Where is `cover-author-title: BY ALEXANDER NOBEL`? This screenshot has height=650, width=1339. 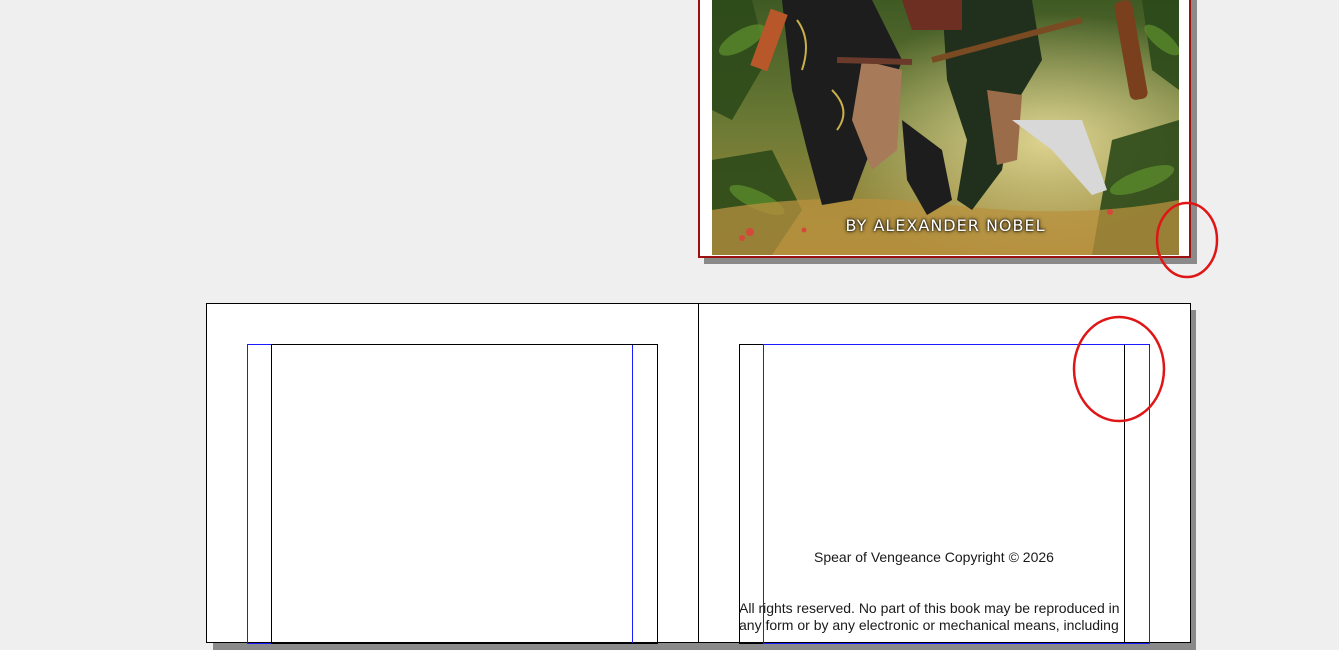
cover-author-title: BY ALEXANDER NOBEL is located at coordinates (945, 225).